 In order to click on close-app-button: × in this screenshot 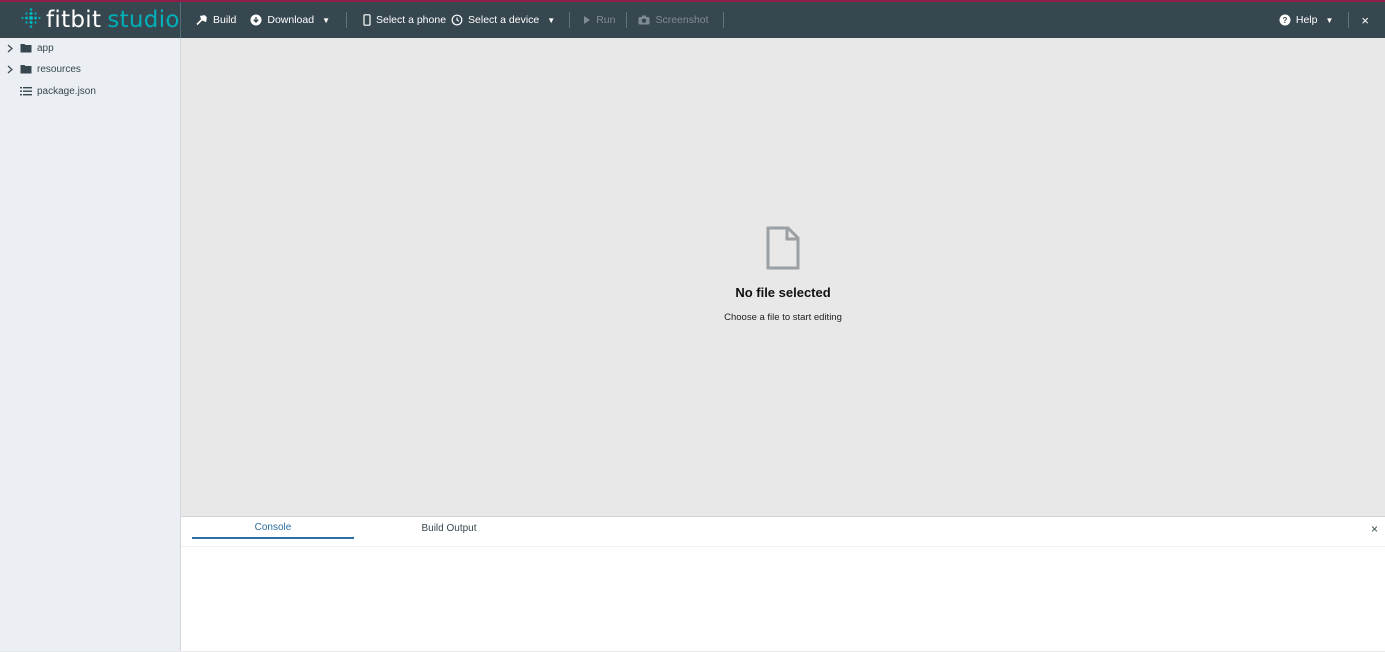, I will do `click(1365, 20)`.